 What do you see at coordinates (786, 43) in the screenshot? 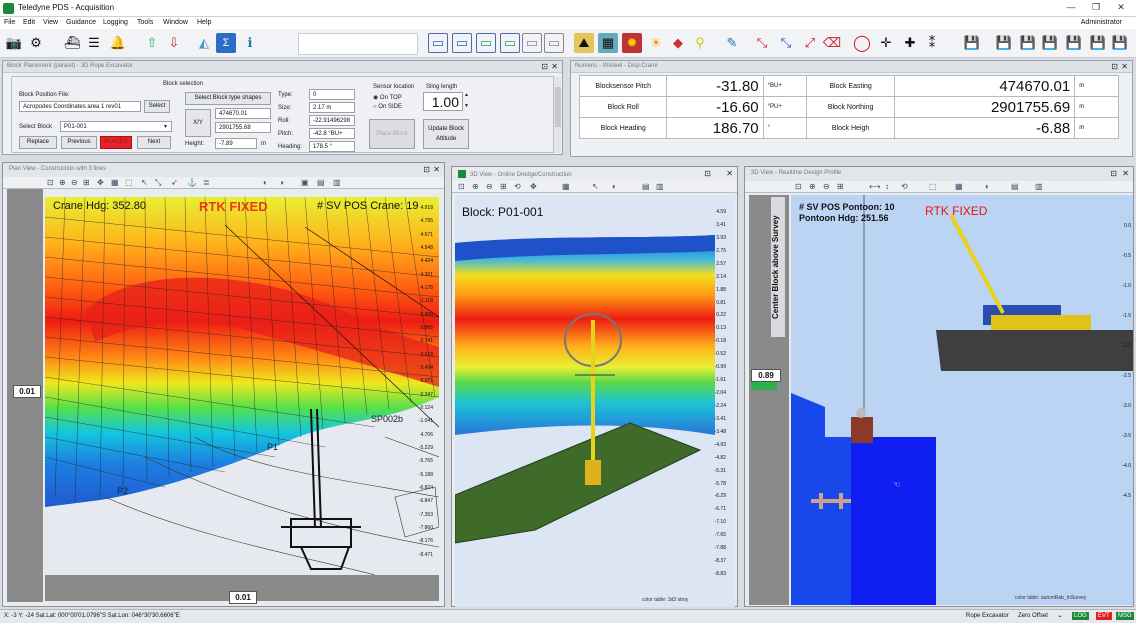
I see `line-blue-icon: ⤡` at bounding box center [786, 43].